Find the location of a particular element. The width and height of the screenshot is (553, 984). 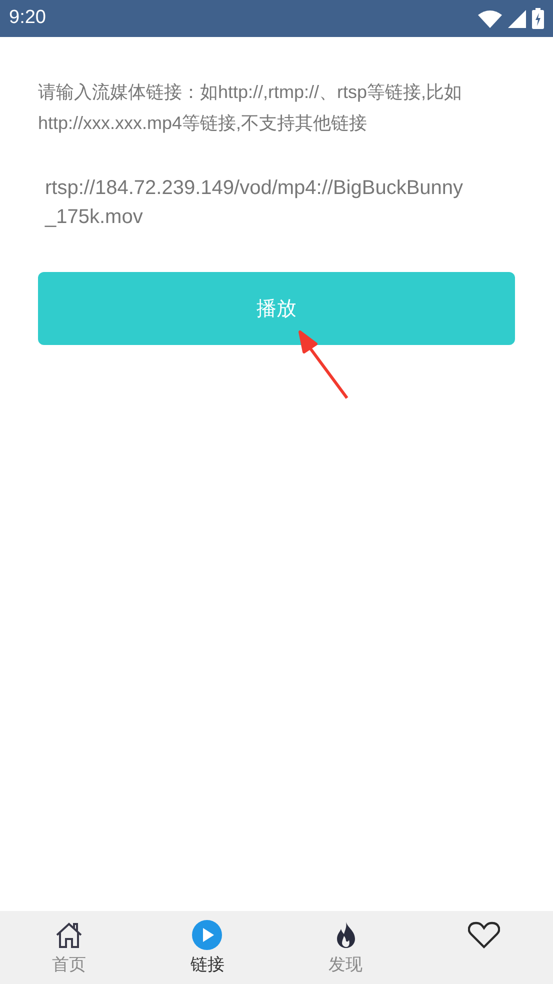

wifi-icon is located at coordinates (490, 18).